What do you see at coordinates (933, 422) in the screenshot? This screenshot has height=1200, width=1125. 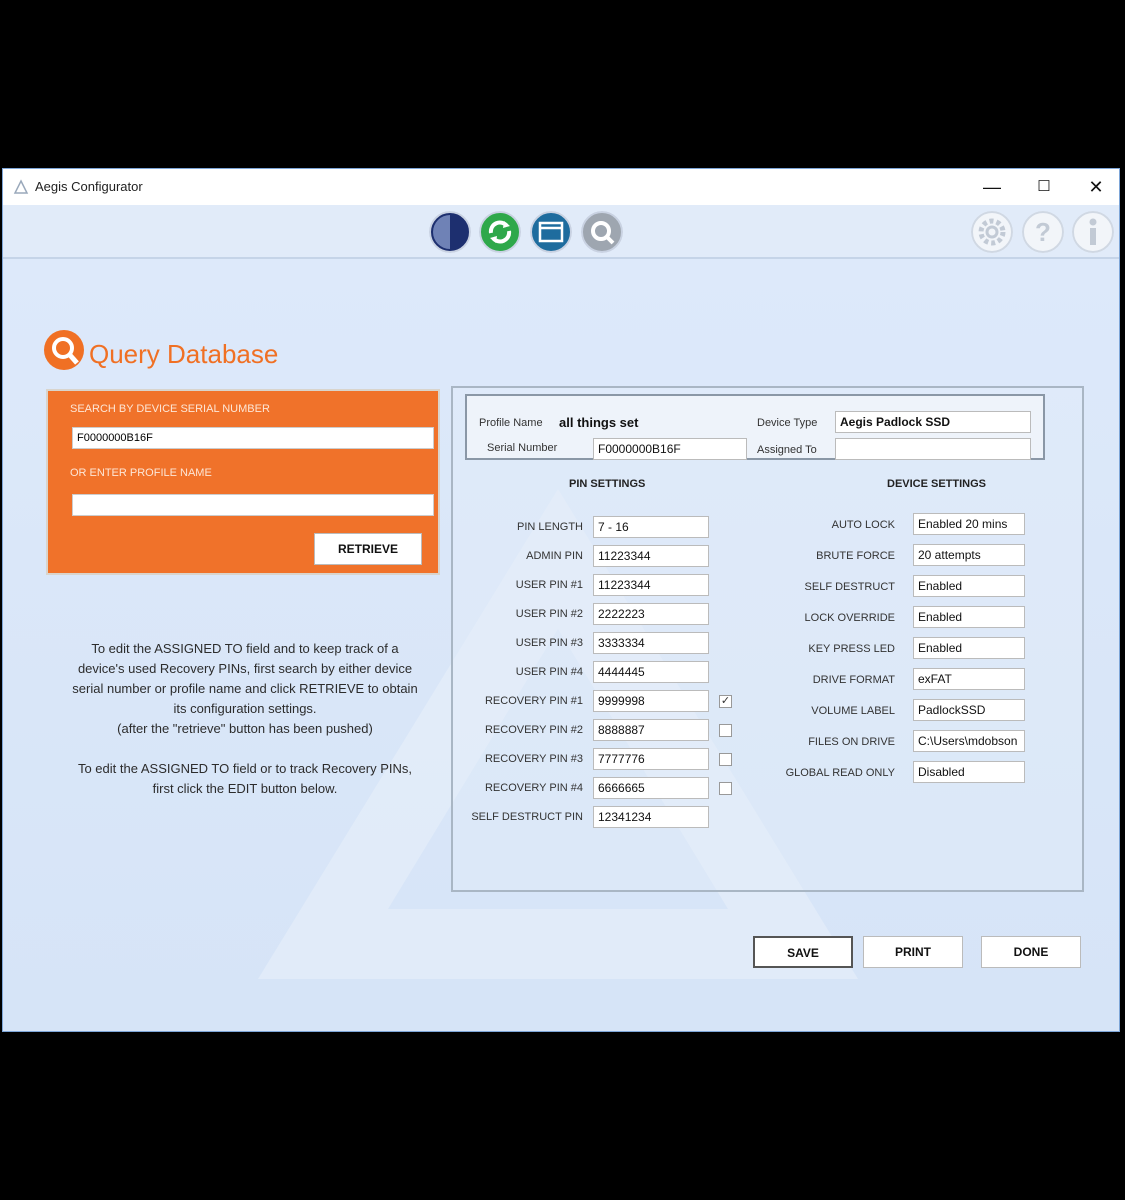 I see `device-type-field: Aegis Padlock SSD` at bounding box center [933, 422].